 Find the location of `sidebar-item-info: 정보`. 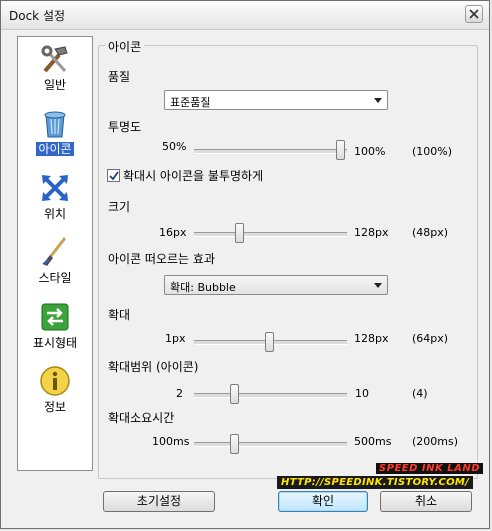

sidebar-item-info: 정보 is located at coordinates (55, 393).